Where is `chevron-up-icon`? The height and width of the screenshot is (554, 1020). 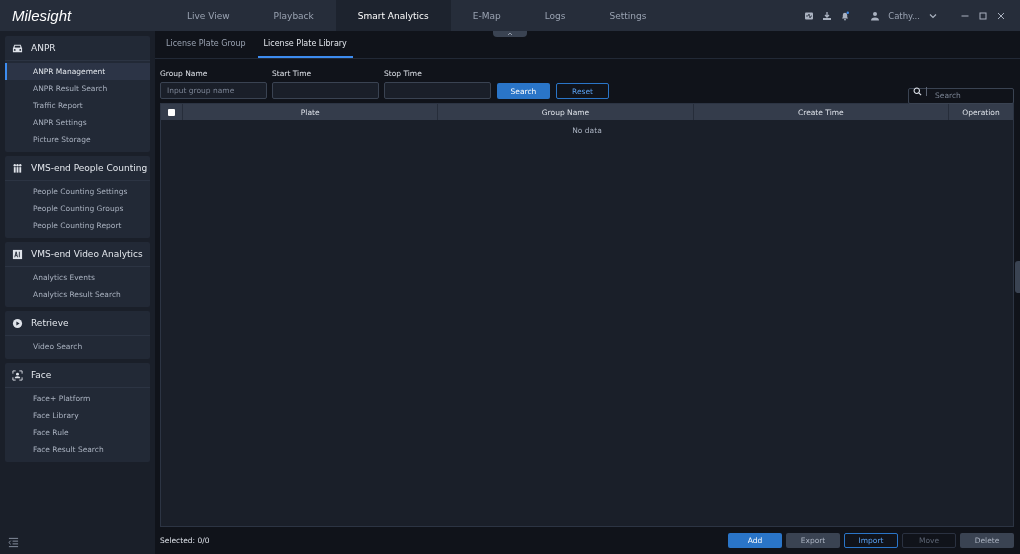 chevron-up-icon is located at coordinates (510, 34).